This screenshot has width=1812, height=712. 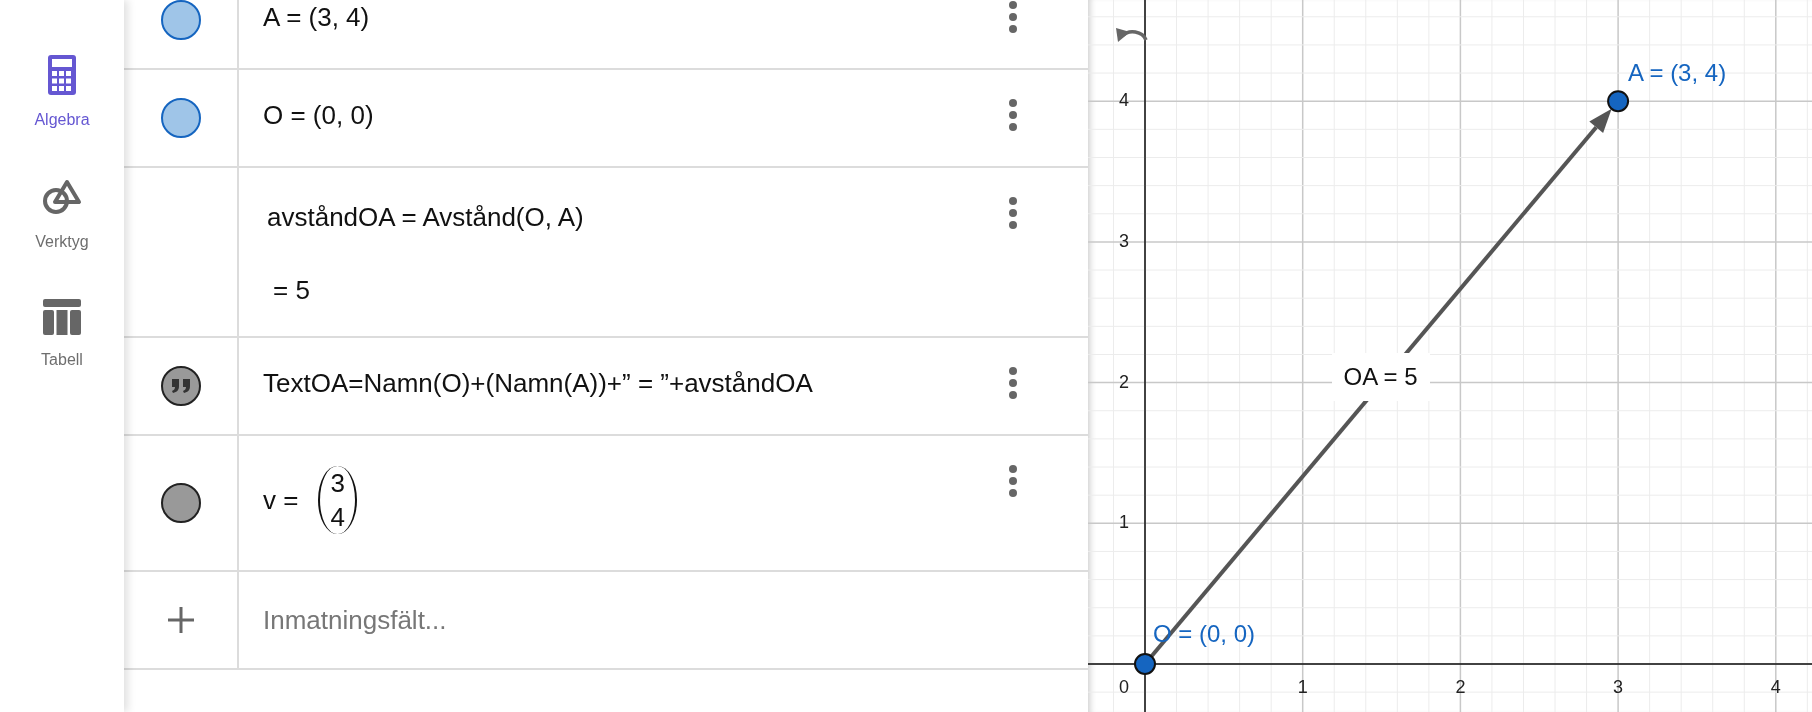 I want to click on point-label: A = (3, 4), so click(x=1677, y=73).